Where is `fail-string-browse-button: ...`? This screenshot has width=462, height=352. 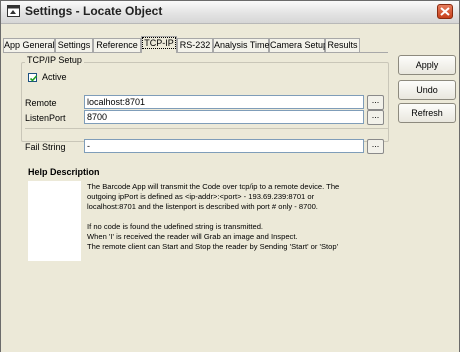
fail-string-browse-button: ... is located at coordinates (375, 146).